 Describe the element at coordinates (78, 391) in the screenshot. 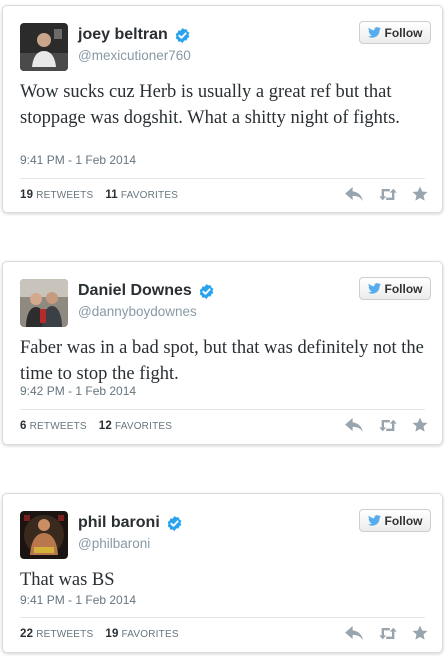

I see `tweet-timestamp: 9:42 PM - 1 Feb 2014` at that location.